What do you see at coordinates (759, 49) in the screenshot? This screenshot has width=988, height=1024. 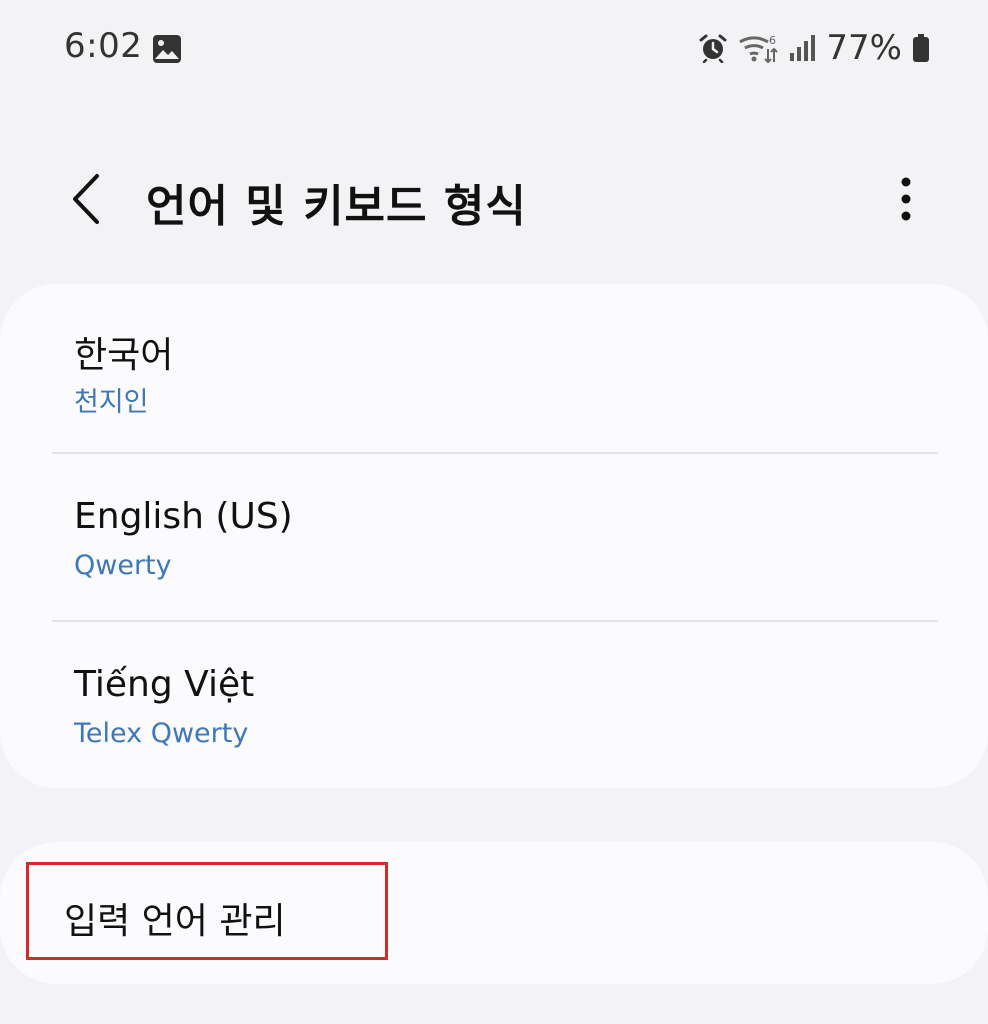 I see `wifi-icon: 6` at bounding box center [759, 49].